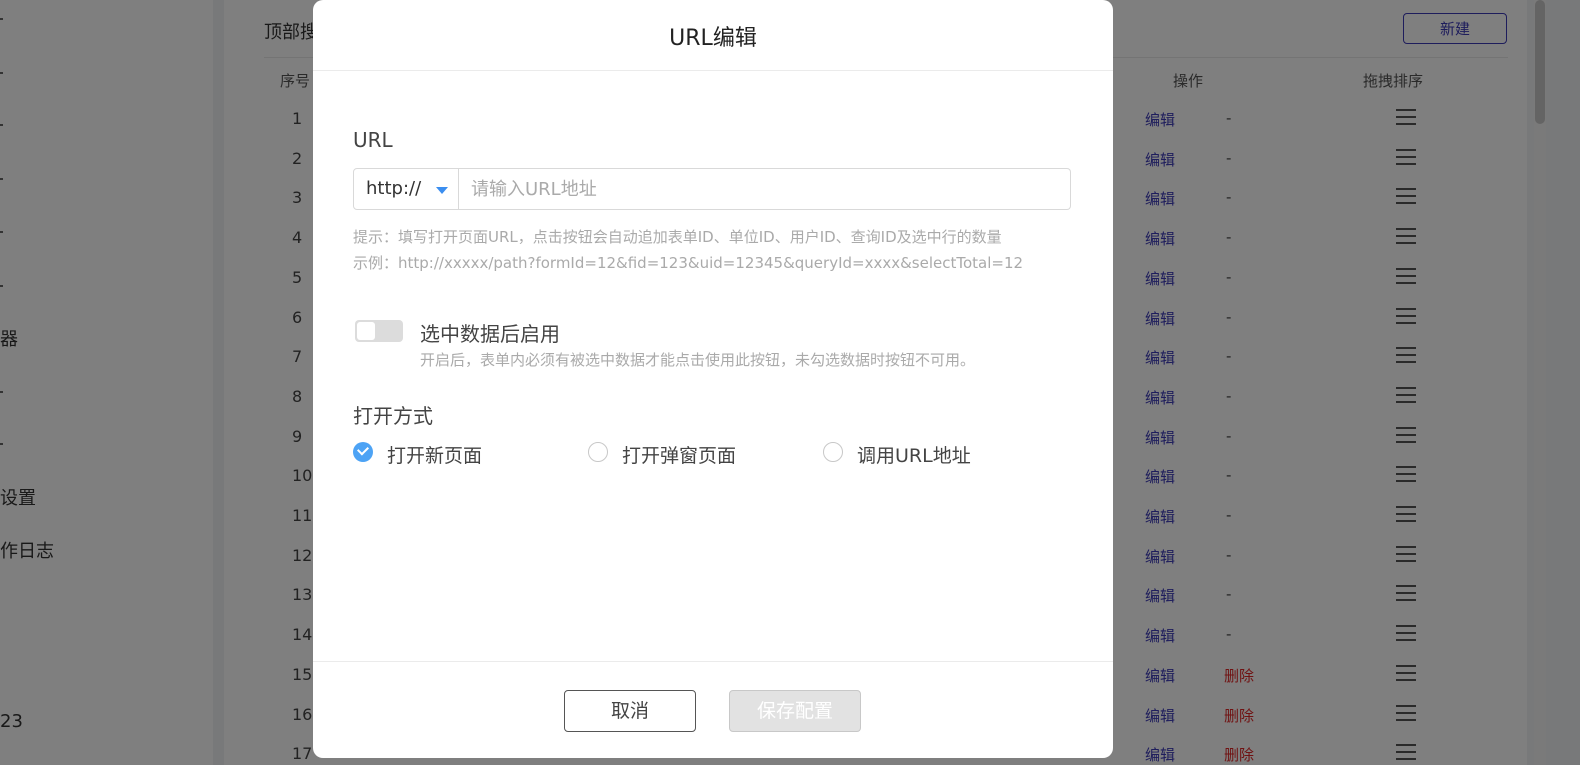 This screenshot has height=784, width=1580. I want to click on radio-checked-icon, so click(363, 452).